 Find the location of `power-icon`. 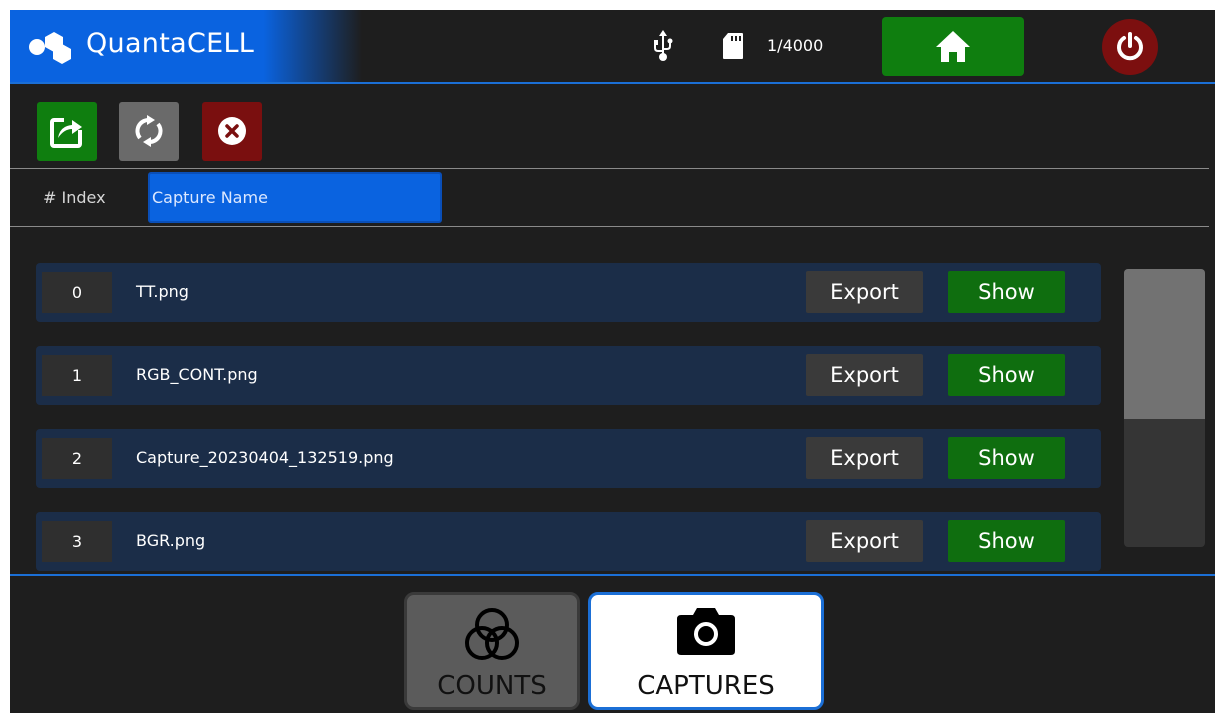

power-icon is located at coordinates (1130, 46).